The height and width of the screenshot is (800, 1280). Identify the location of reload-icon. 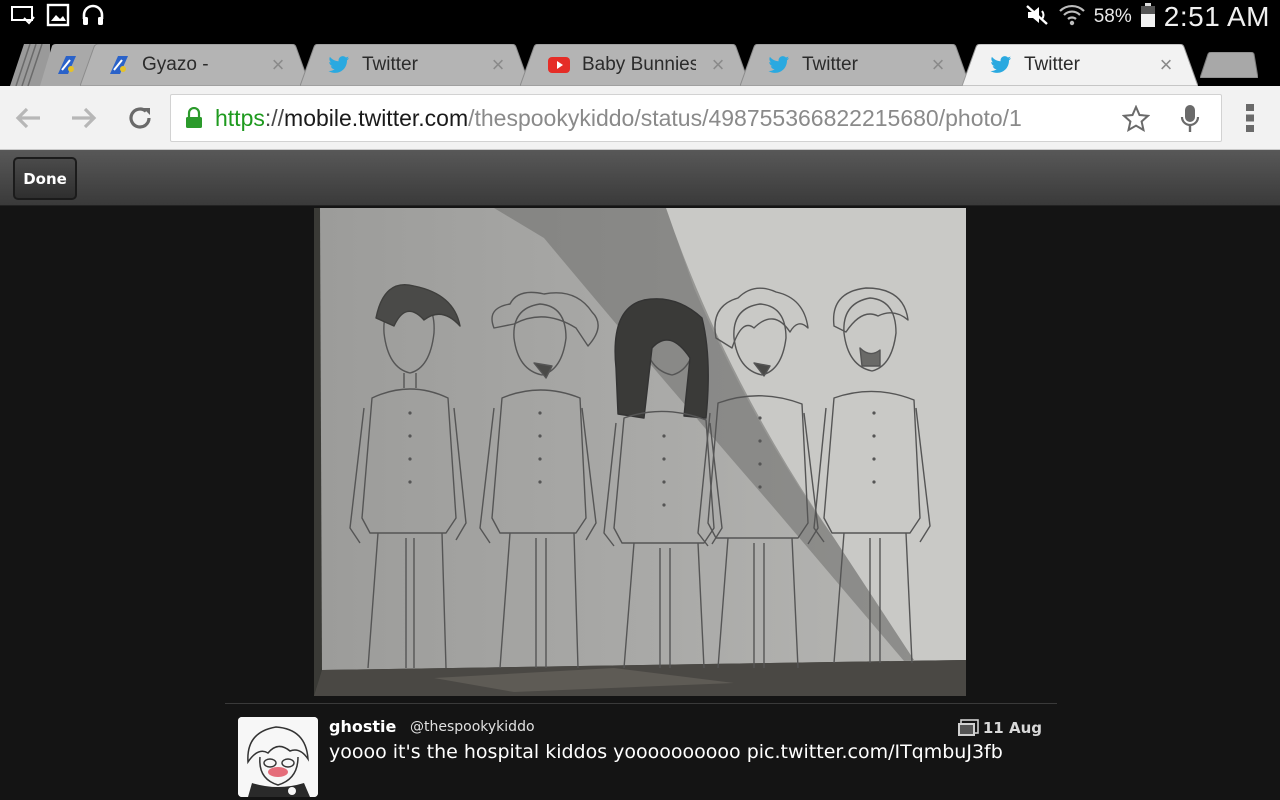
(140, 118).